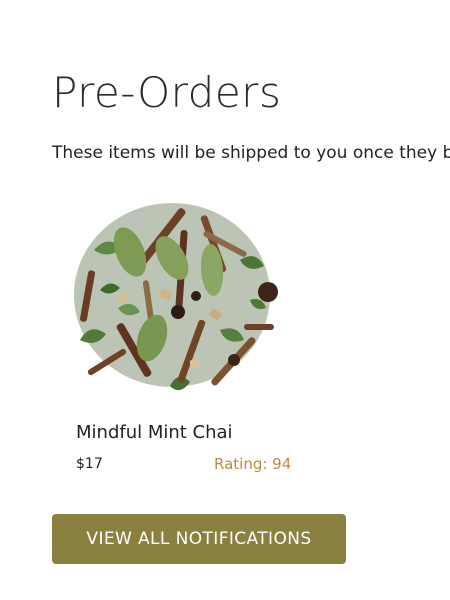 This screenshot has width=450, height=600. What do you see at coordinates (167, 92) in the screenshot?
I see `page-title: Pre-Orders` at bounding box center [167, 92].